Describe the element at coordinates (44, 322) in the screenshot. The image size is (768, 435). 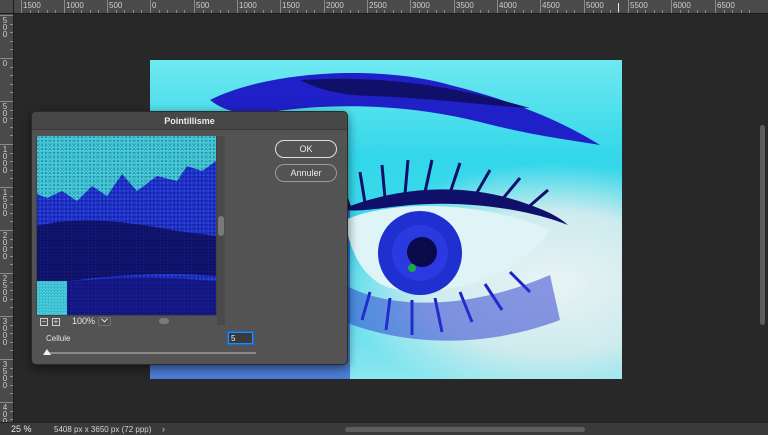
I see `zoom-out-button: −` at that location.